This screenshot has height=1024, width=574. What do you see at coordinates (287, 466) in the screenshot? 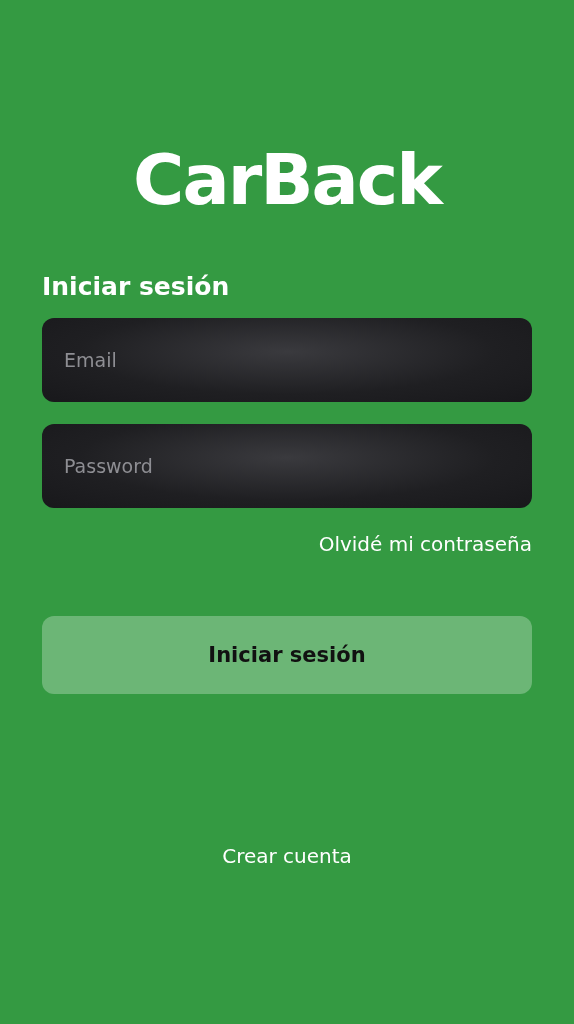
I see `password-field: Password` at bounding box center [287, 466].